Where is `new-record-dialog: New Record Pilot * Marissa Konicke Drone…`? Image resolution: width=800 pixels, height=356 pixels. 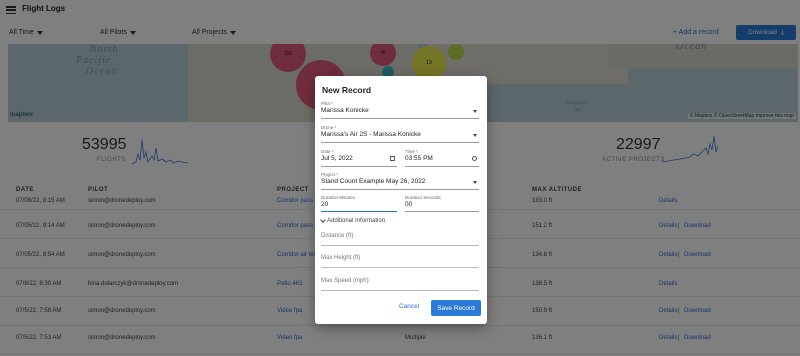
new-record-dialog: New Record Pilot * Marissa Konicke Drone… is located at coordinates (401, 200).